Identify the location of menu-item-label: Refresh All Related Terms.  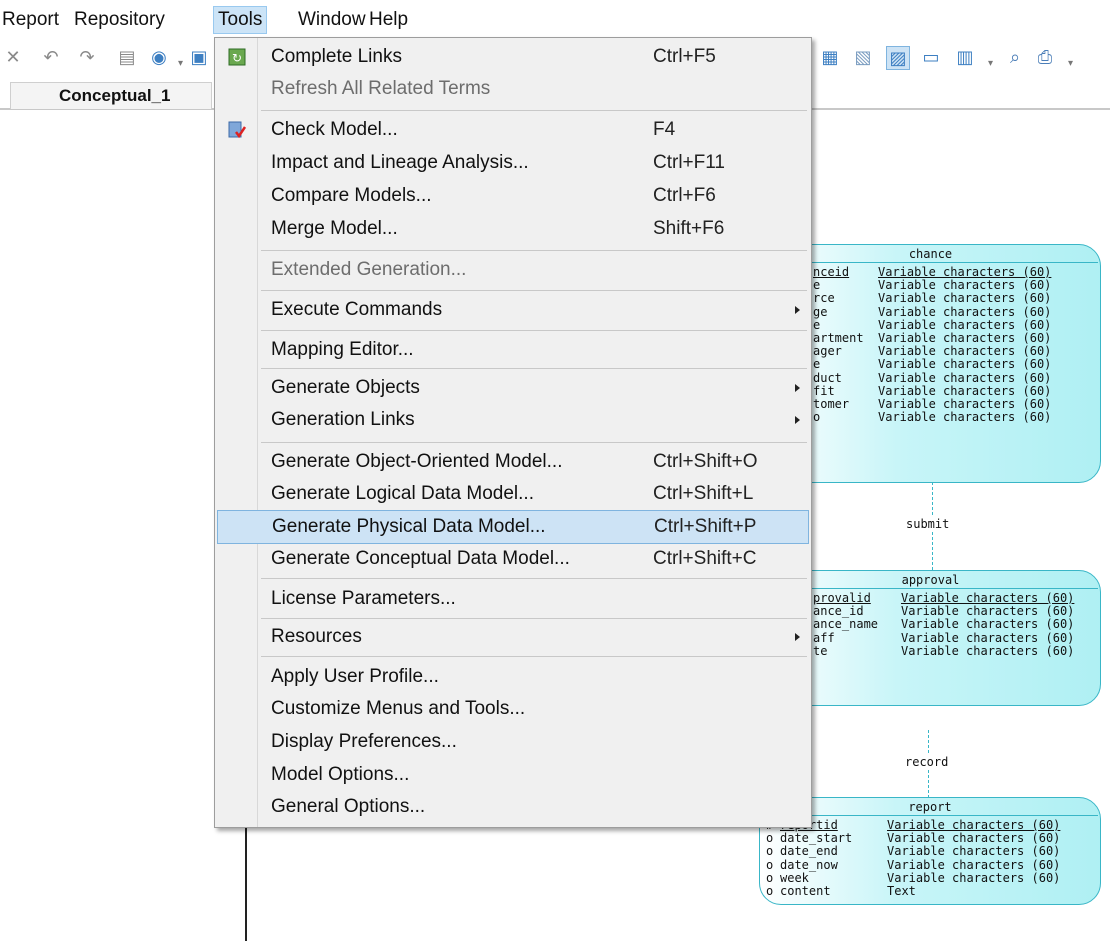
(381, 88).